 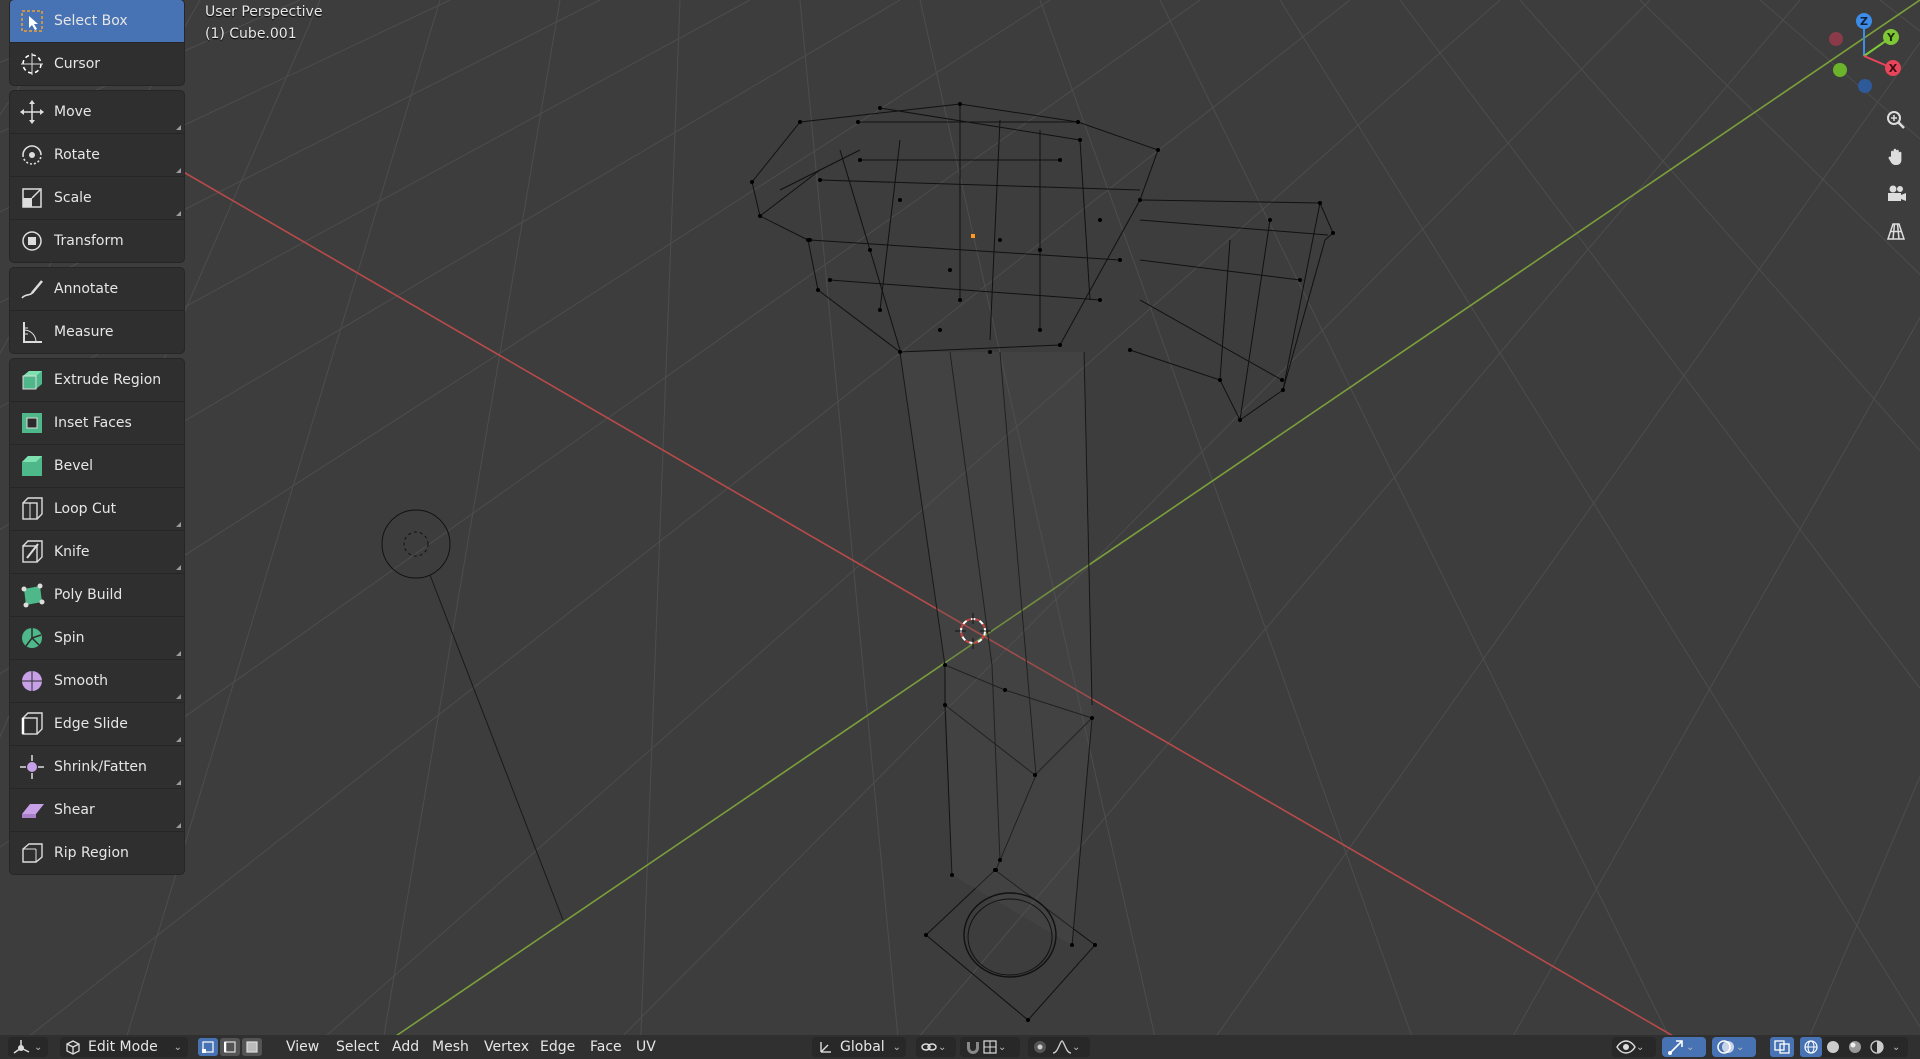 What do you see at coordinates (1684, 1047) in the screenshot?
I see `gizmo-toggle-button: ⌄` at bounding box center [1684, 1047].